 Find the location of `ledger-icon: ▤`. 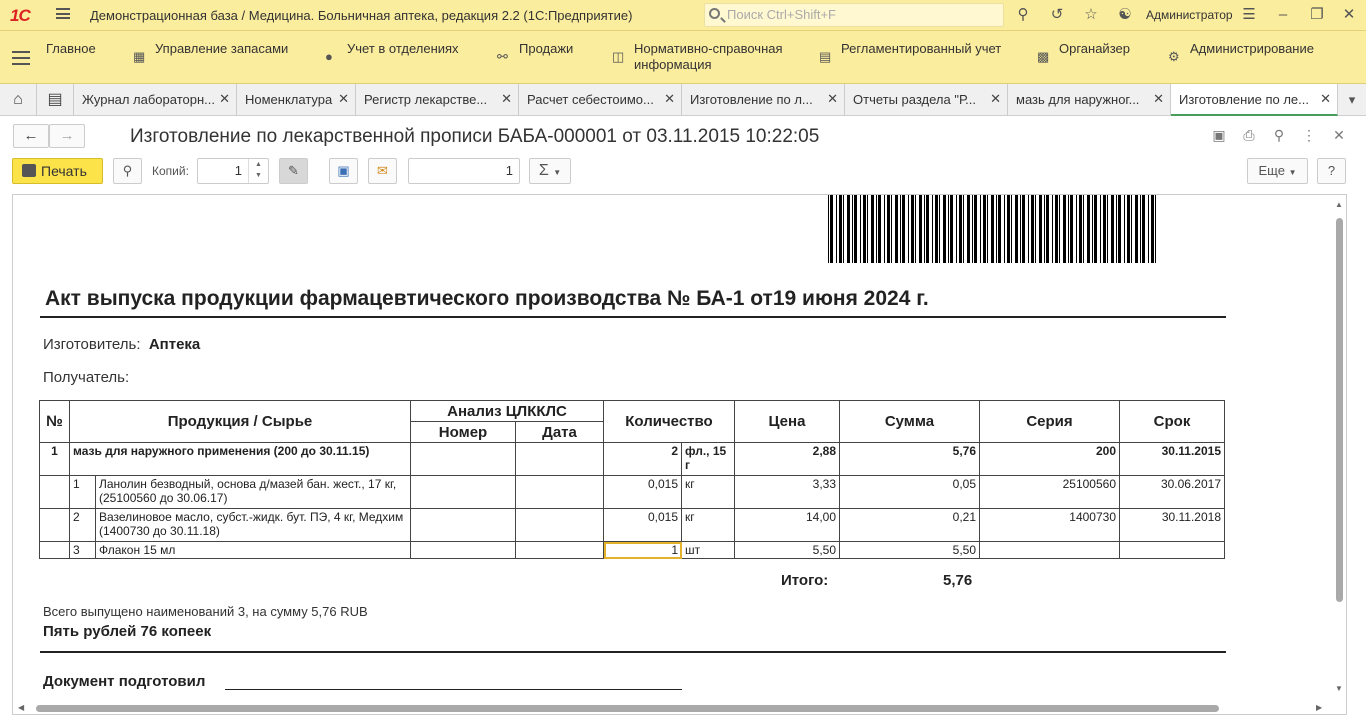

ledger-icon: ▤ is located at coordinates (825, 56).